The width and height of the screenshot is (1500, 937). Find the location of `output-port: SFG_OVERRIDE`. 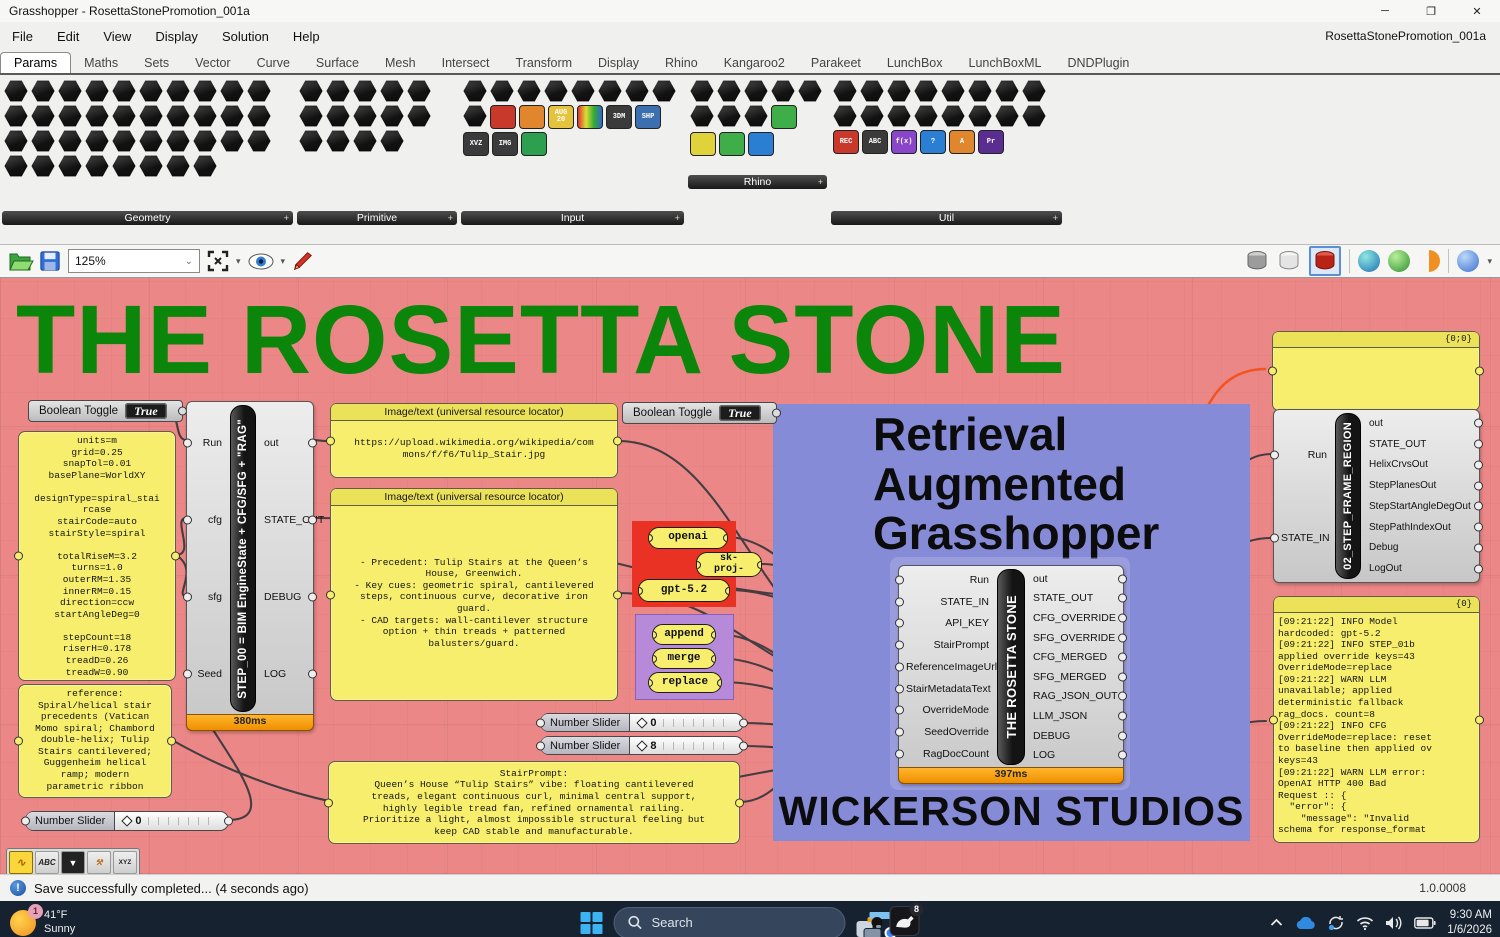

output-port: SFG_OVERRIDE is located at coordinates (1074, 638).